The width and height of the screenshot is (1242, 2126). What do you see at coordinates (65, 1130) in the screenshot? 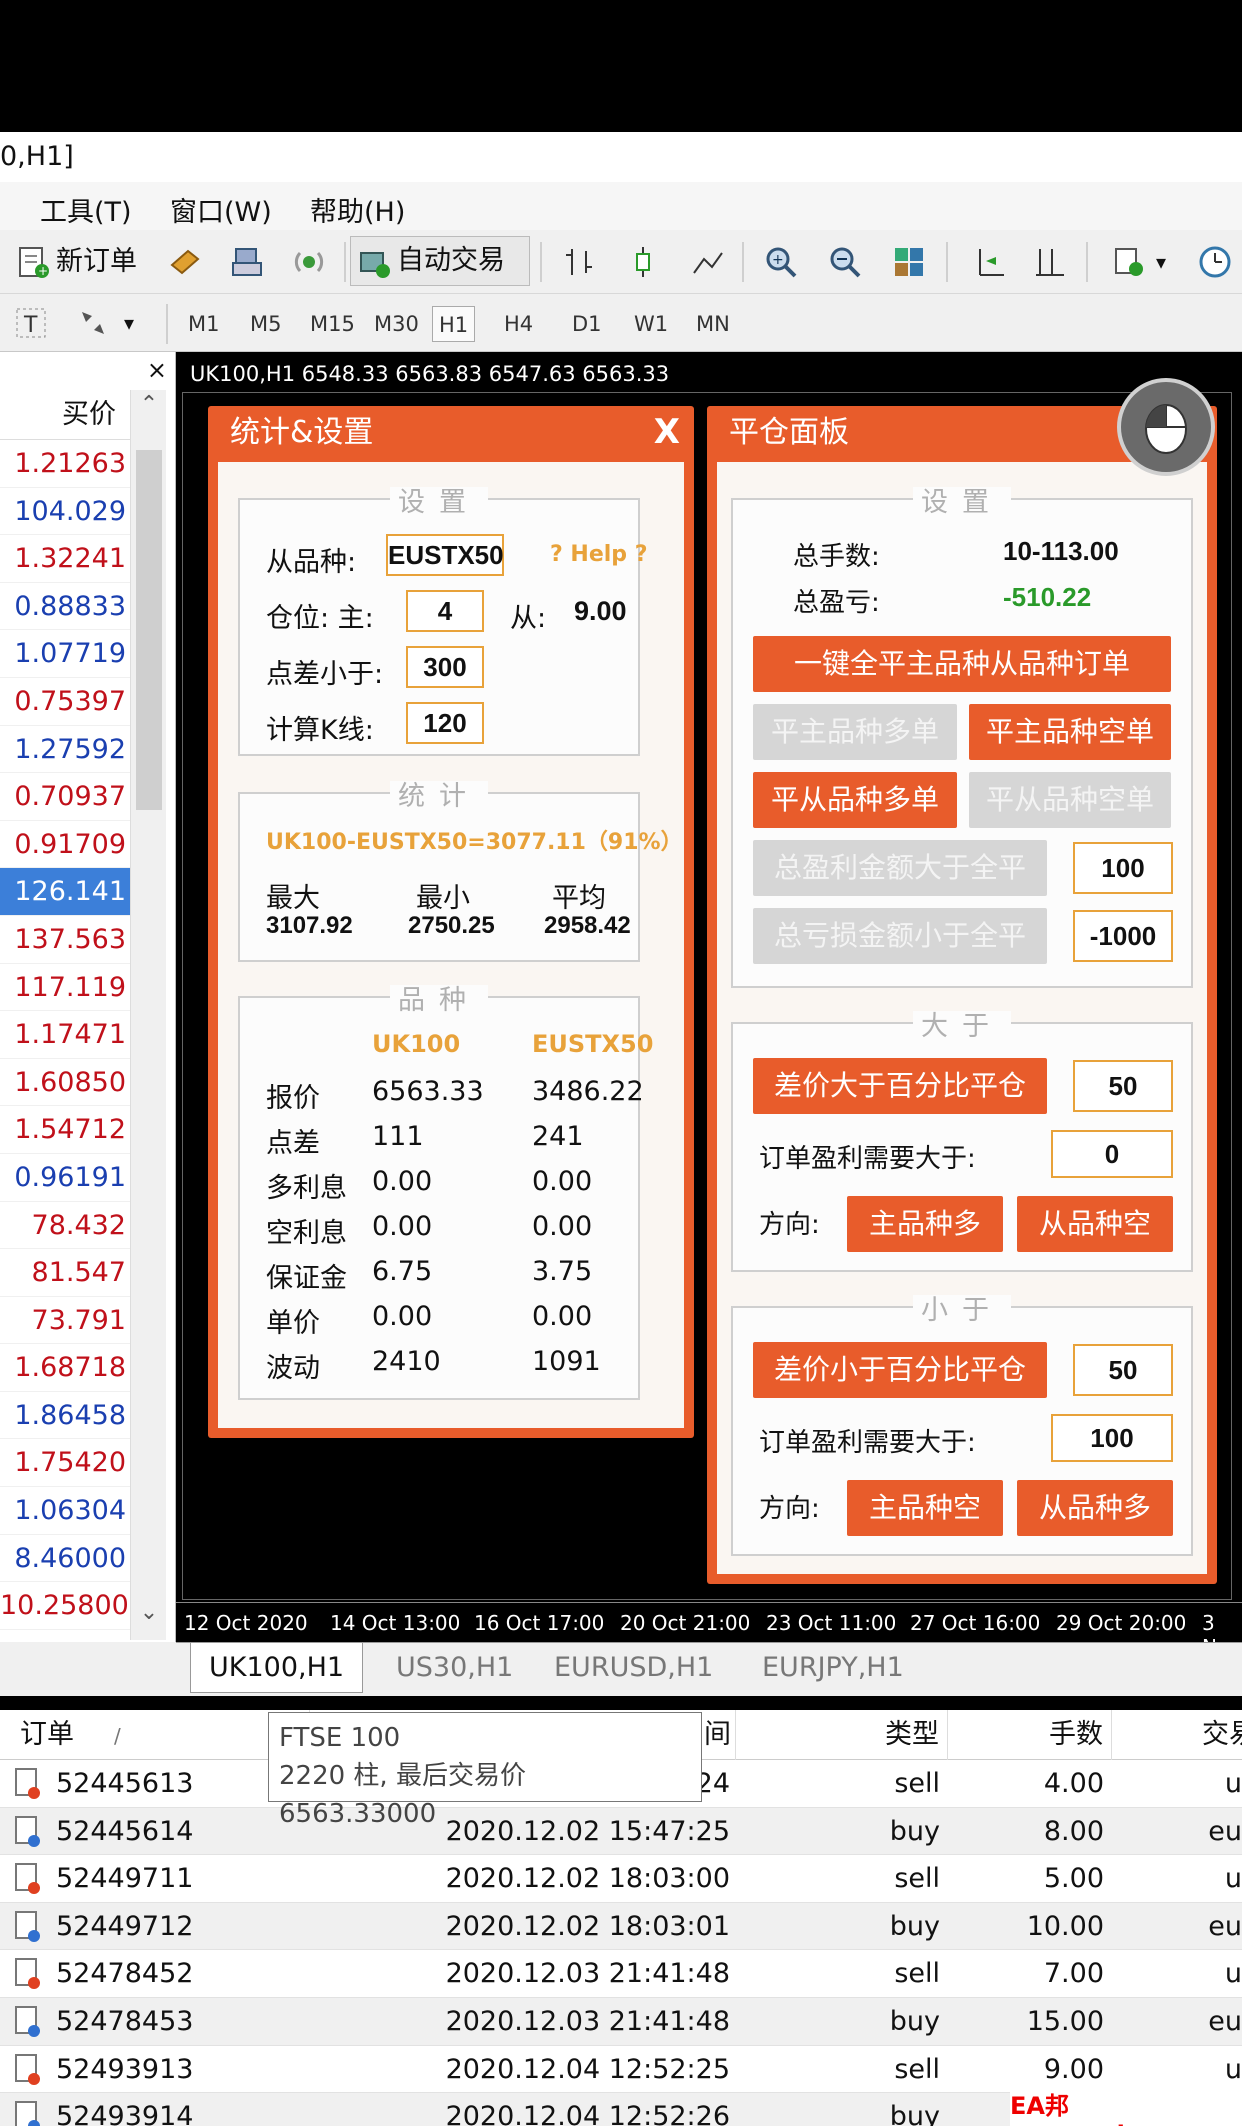
I see `price-row: 1.54712` at bounding box center [65, 1130].